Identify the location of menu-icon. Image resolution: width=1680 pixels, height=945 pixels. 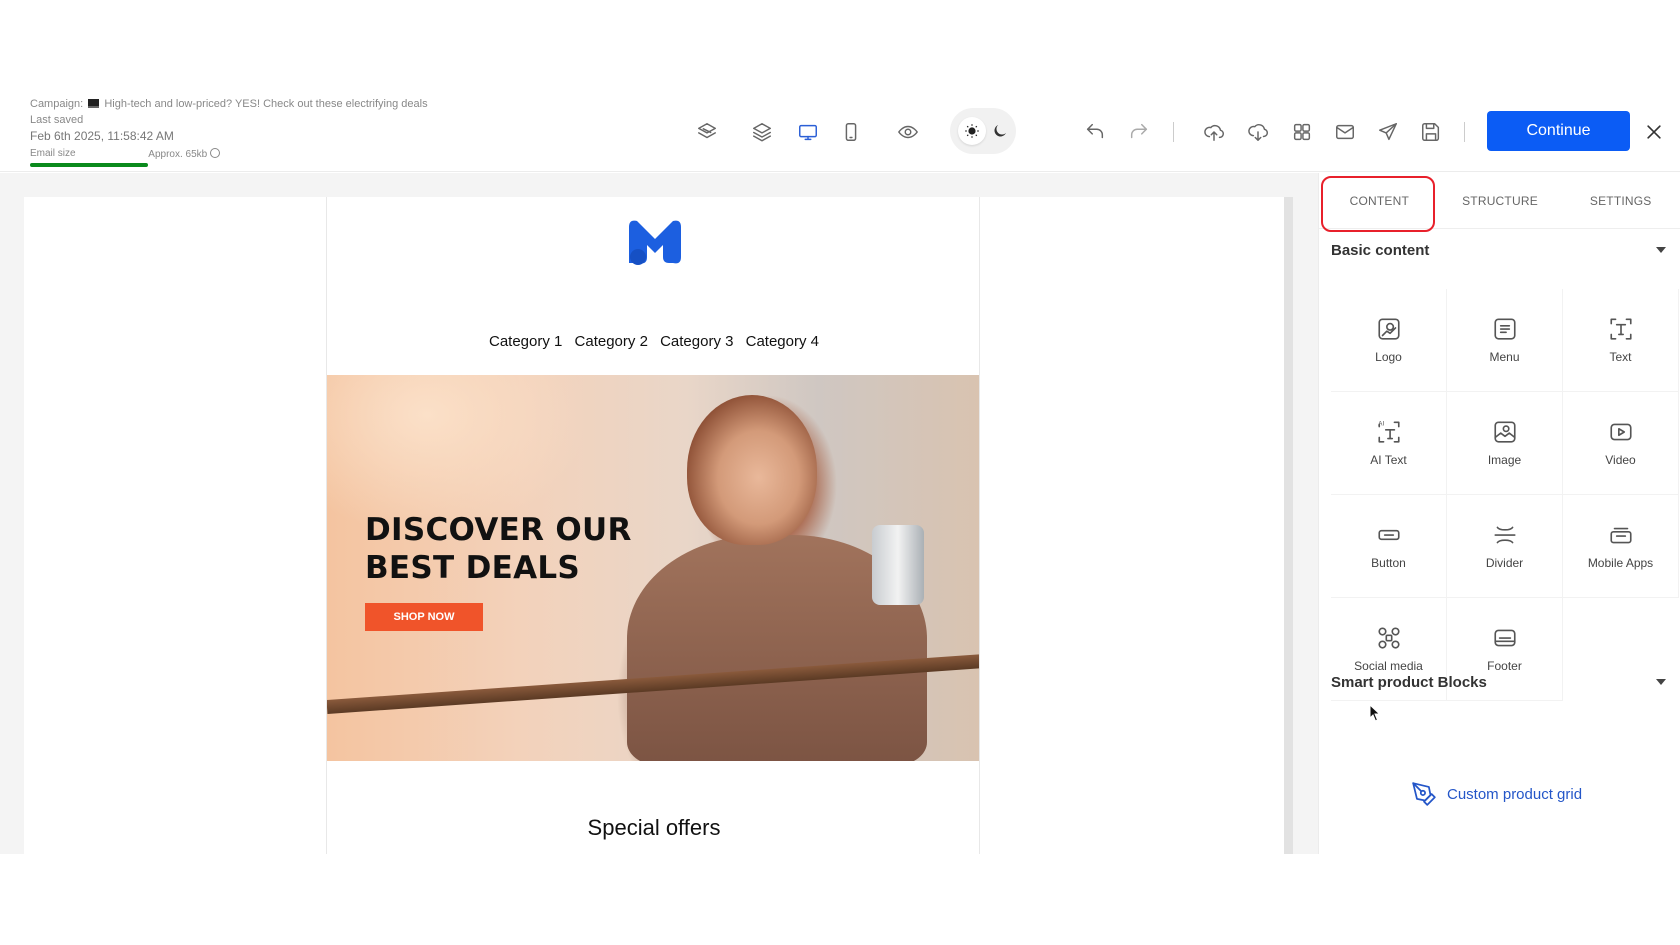
(1504, 329).